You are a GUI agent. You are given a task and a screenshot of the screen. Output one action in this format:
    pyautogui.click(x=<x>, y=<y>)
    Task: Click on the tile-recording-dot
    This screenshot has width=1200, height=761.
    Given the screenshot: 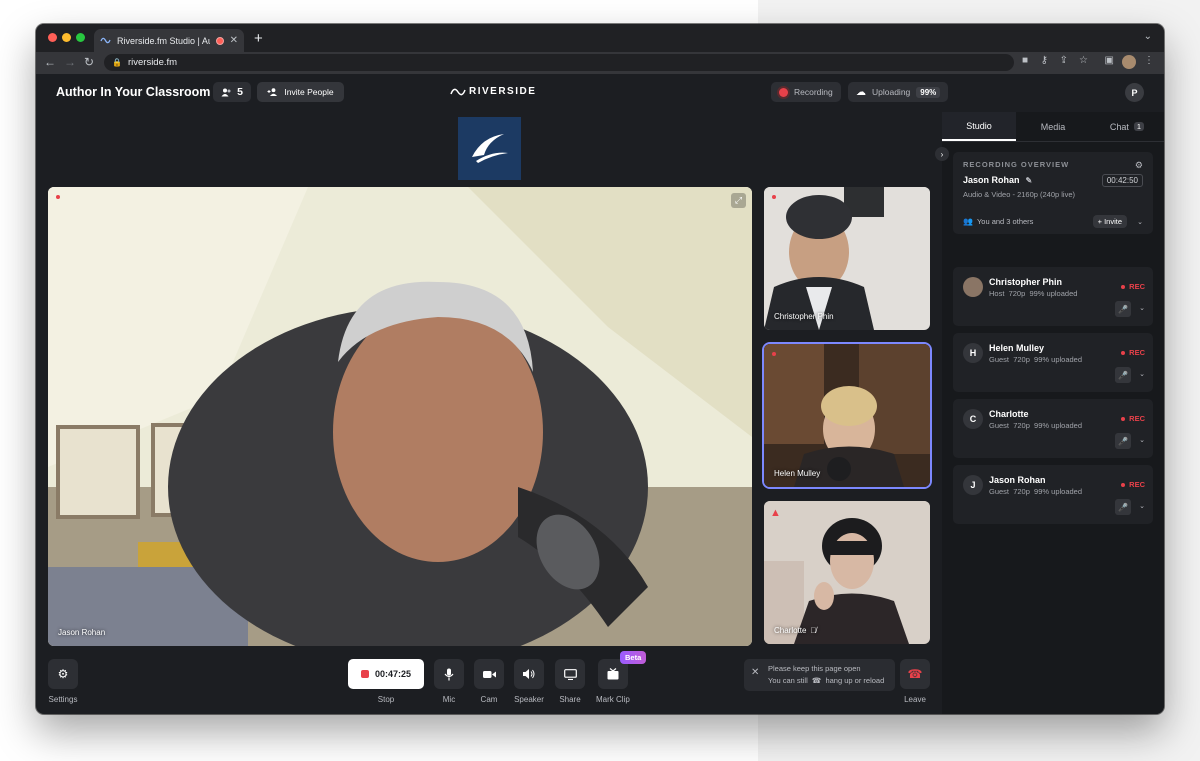 What is the action you would take?
    pyautogui.click(x=774, y=197)
    